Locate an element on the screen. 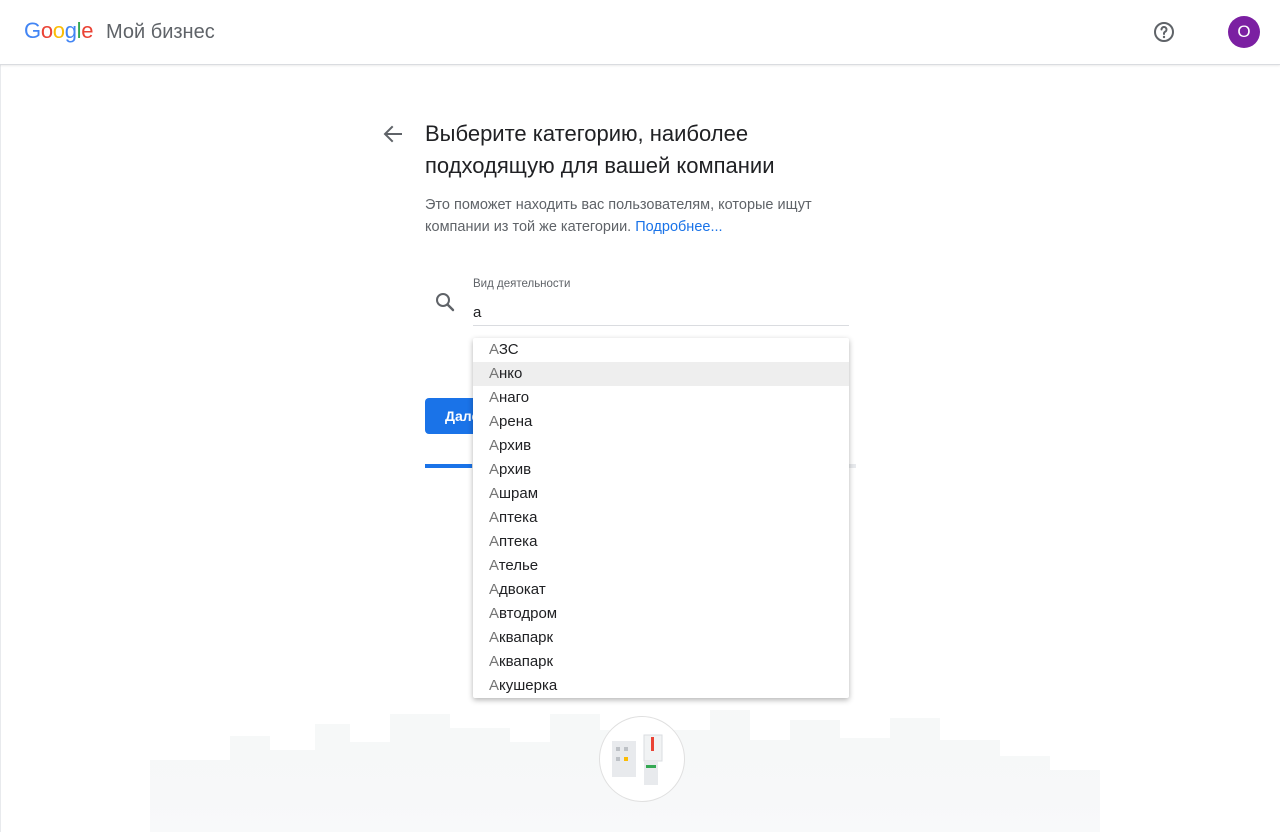  suggestion-item: АЗС is located at coordinates (661, 350).